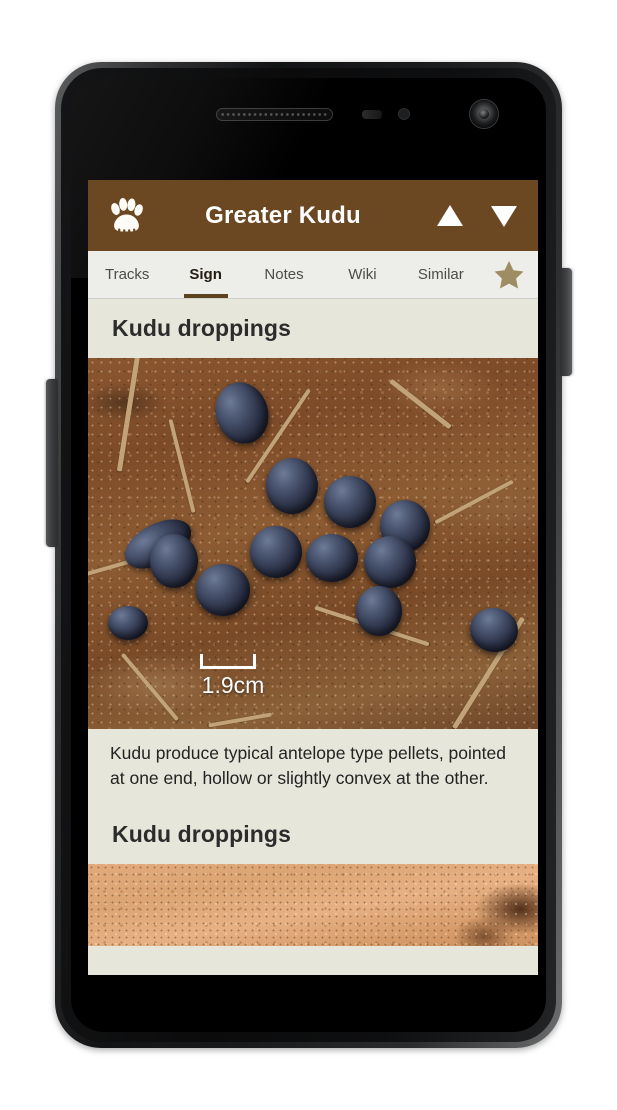 Image resolution: width=617 pixels, height=1110 pixels. I want to click on section-heading-1: Kudu droppings, so click(313, 328).